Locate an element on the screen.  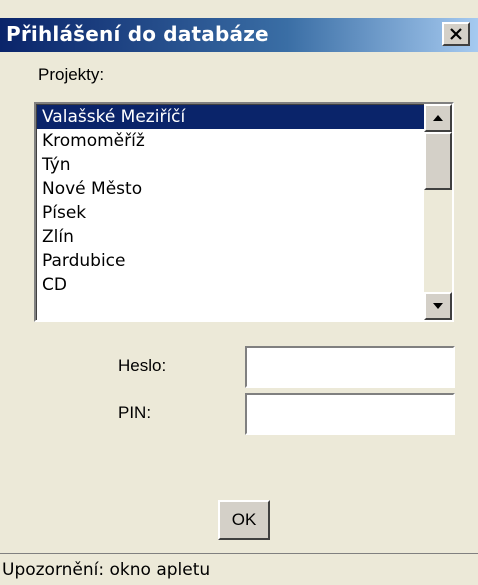
window-title: Přihlášení do databáze is located at coordinates (137, 34).